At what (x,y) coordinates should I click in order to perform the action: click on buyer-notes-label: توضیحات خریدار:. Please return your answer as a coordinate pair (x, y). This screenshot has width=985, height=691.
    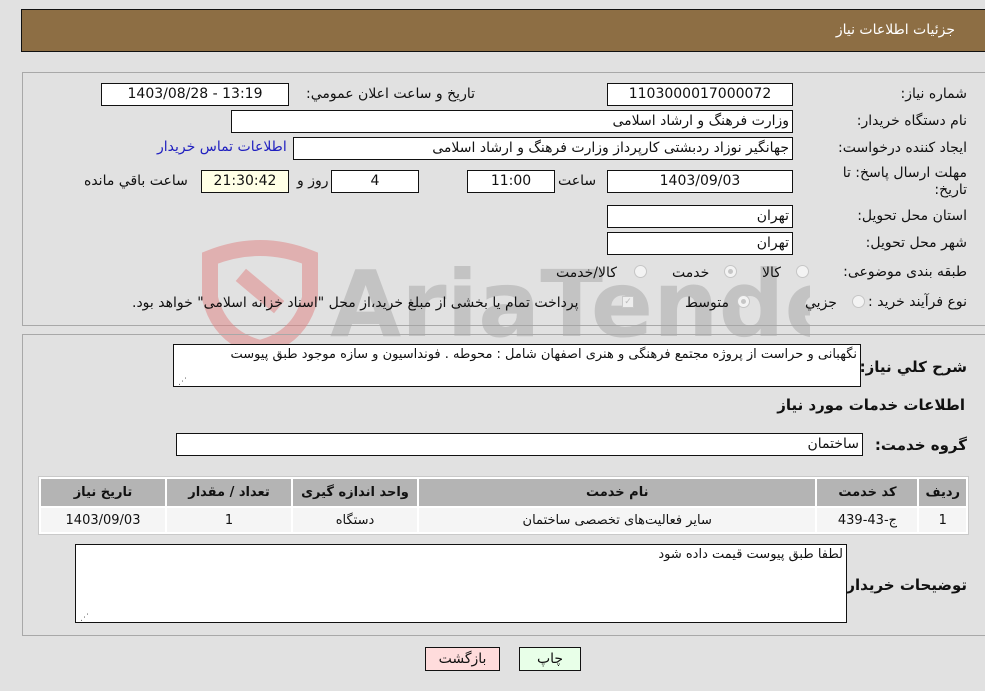
    Looking at the image, I should click on (903, 585).